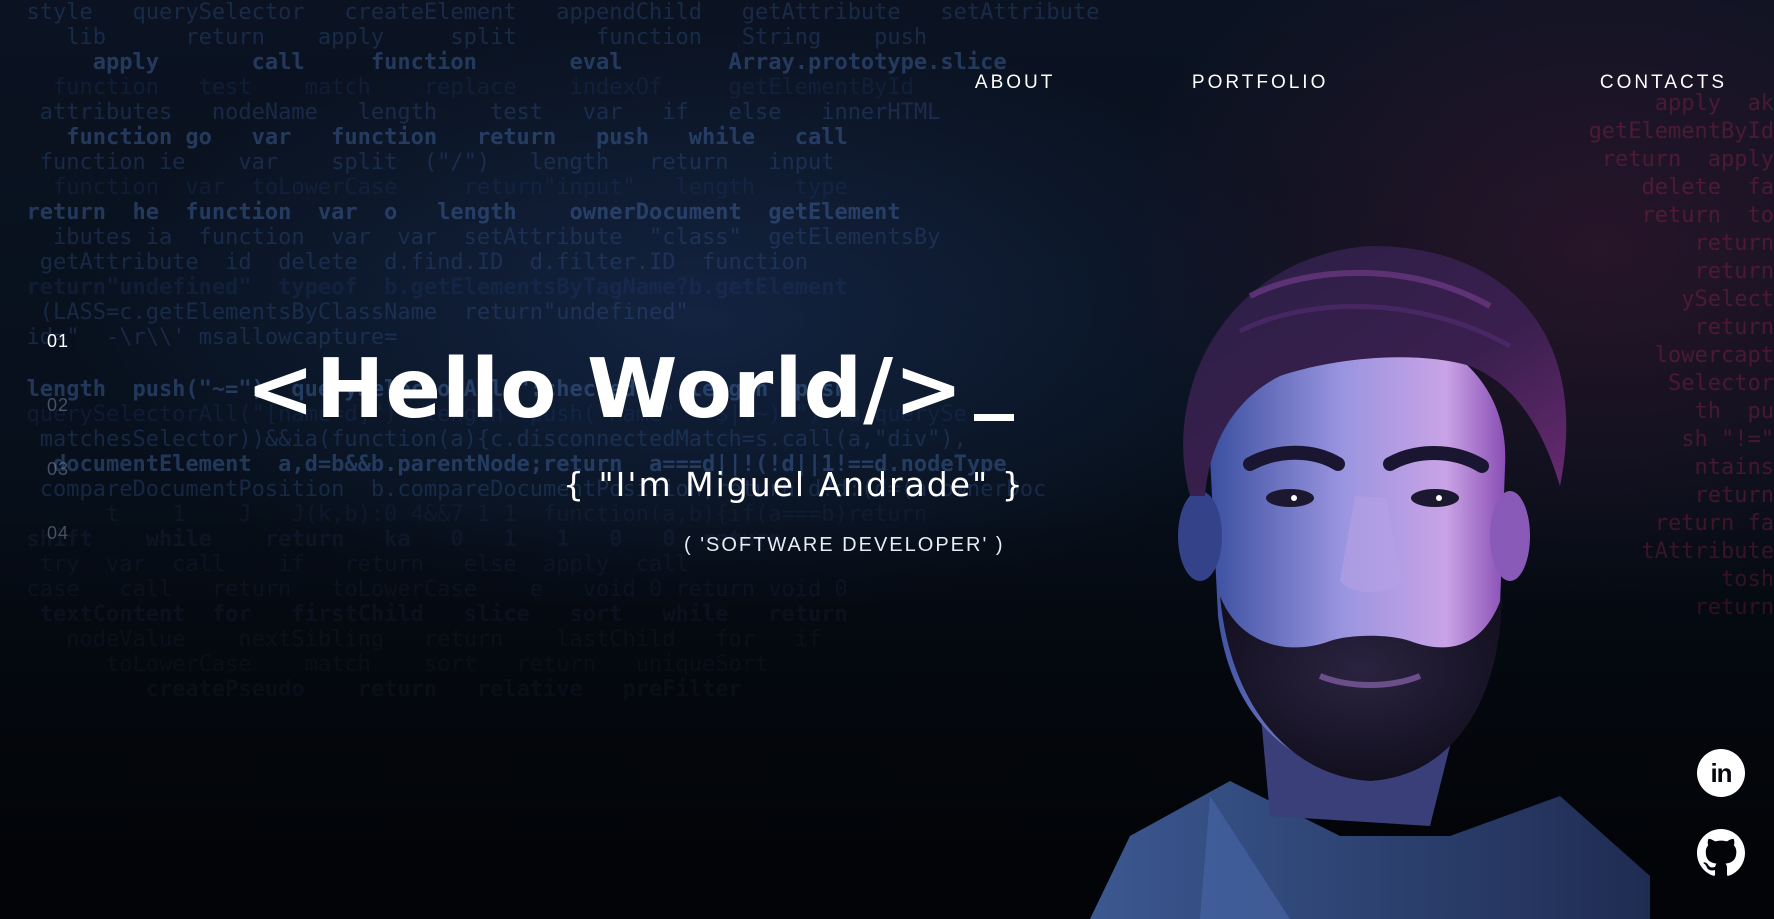  I want to click on nav-contacts-link: CONTACTS, so click(1663, 83).